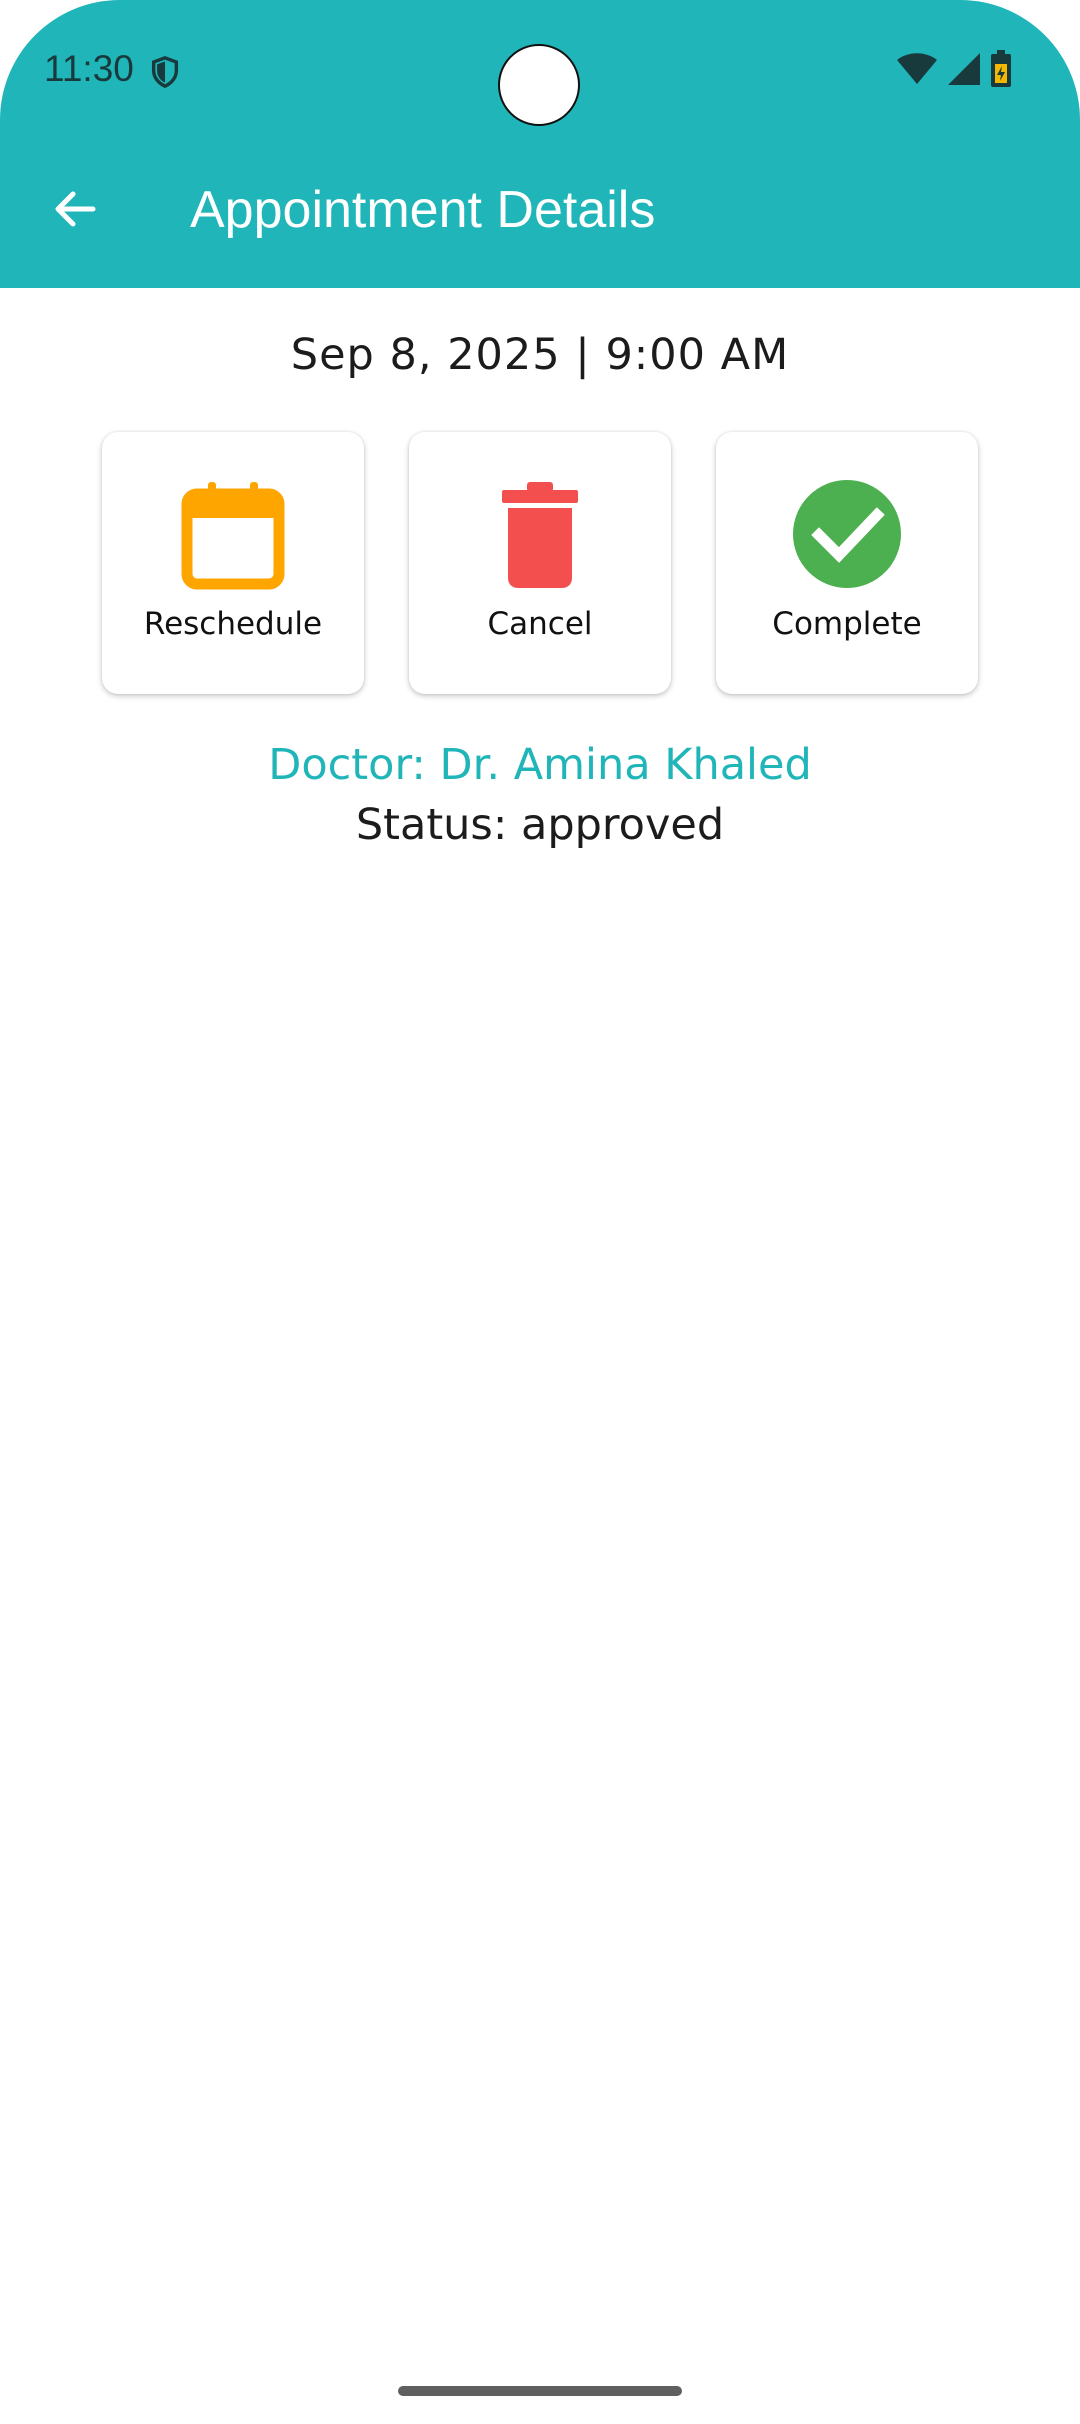 The height and width of the screenshot is (2424, 1080). What do you see at coordinates (917, 71) in the screenshot?
I see `wifi-icon` at bounding box center [917, 71].